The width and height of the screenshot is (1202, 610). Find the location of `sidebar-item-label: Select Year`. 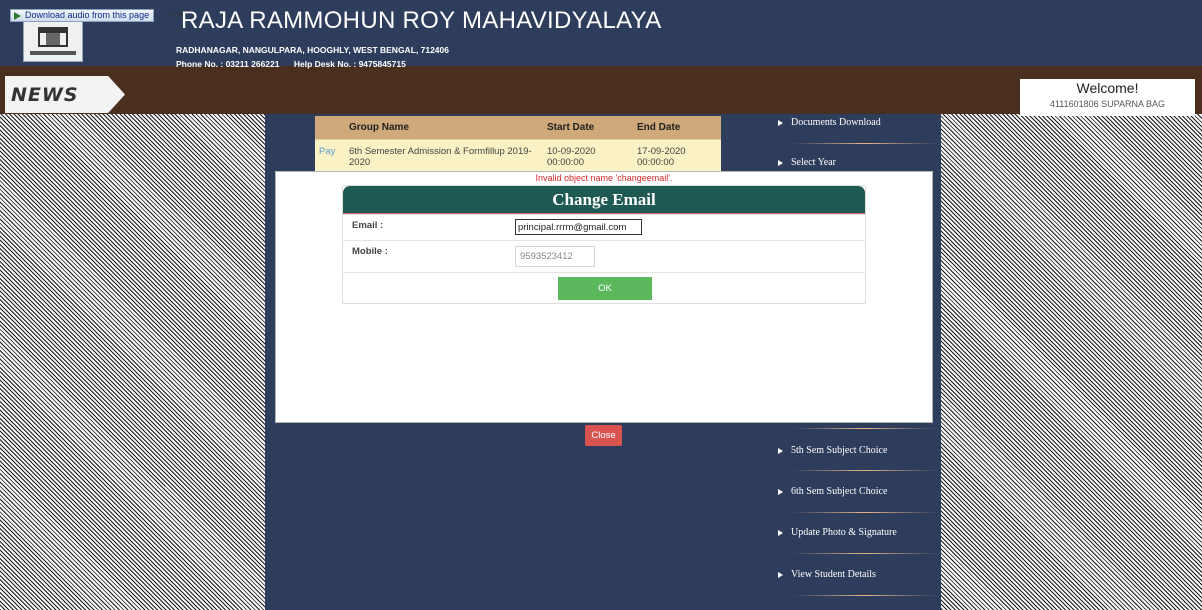

sidebar-item-label: Select Year is located at coordinates (813, 162).